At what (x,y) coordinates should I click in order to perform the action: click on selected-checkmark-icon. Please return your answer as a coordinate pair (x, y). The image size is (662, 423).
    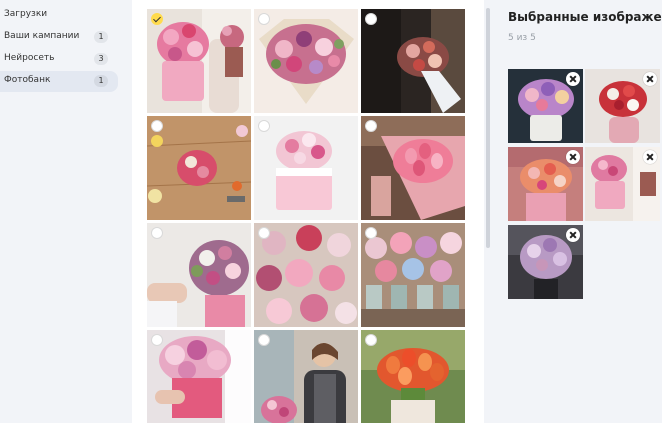
    Looking at the image, I should click on (157, 19).